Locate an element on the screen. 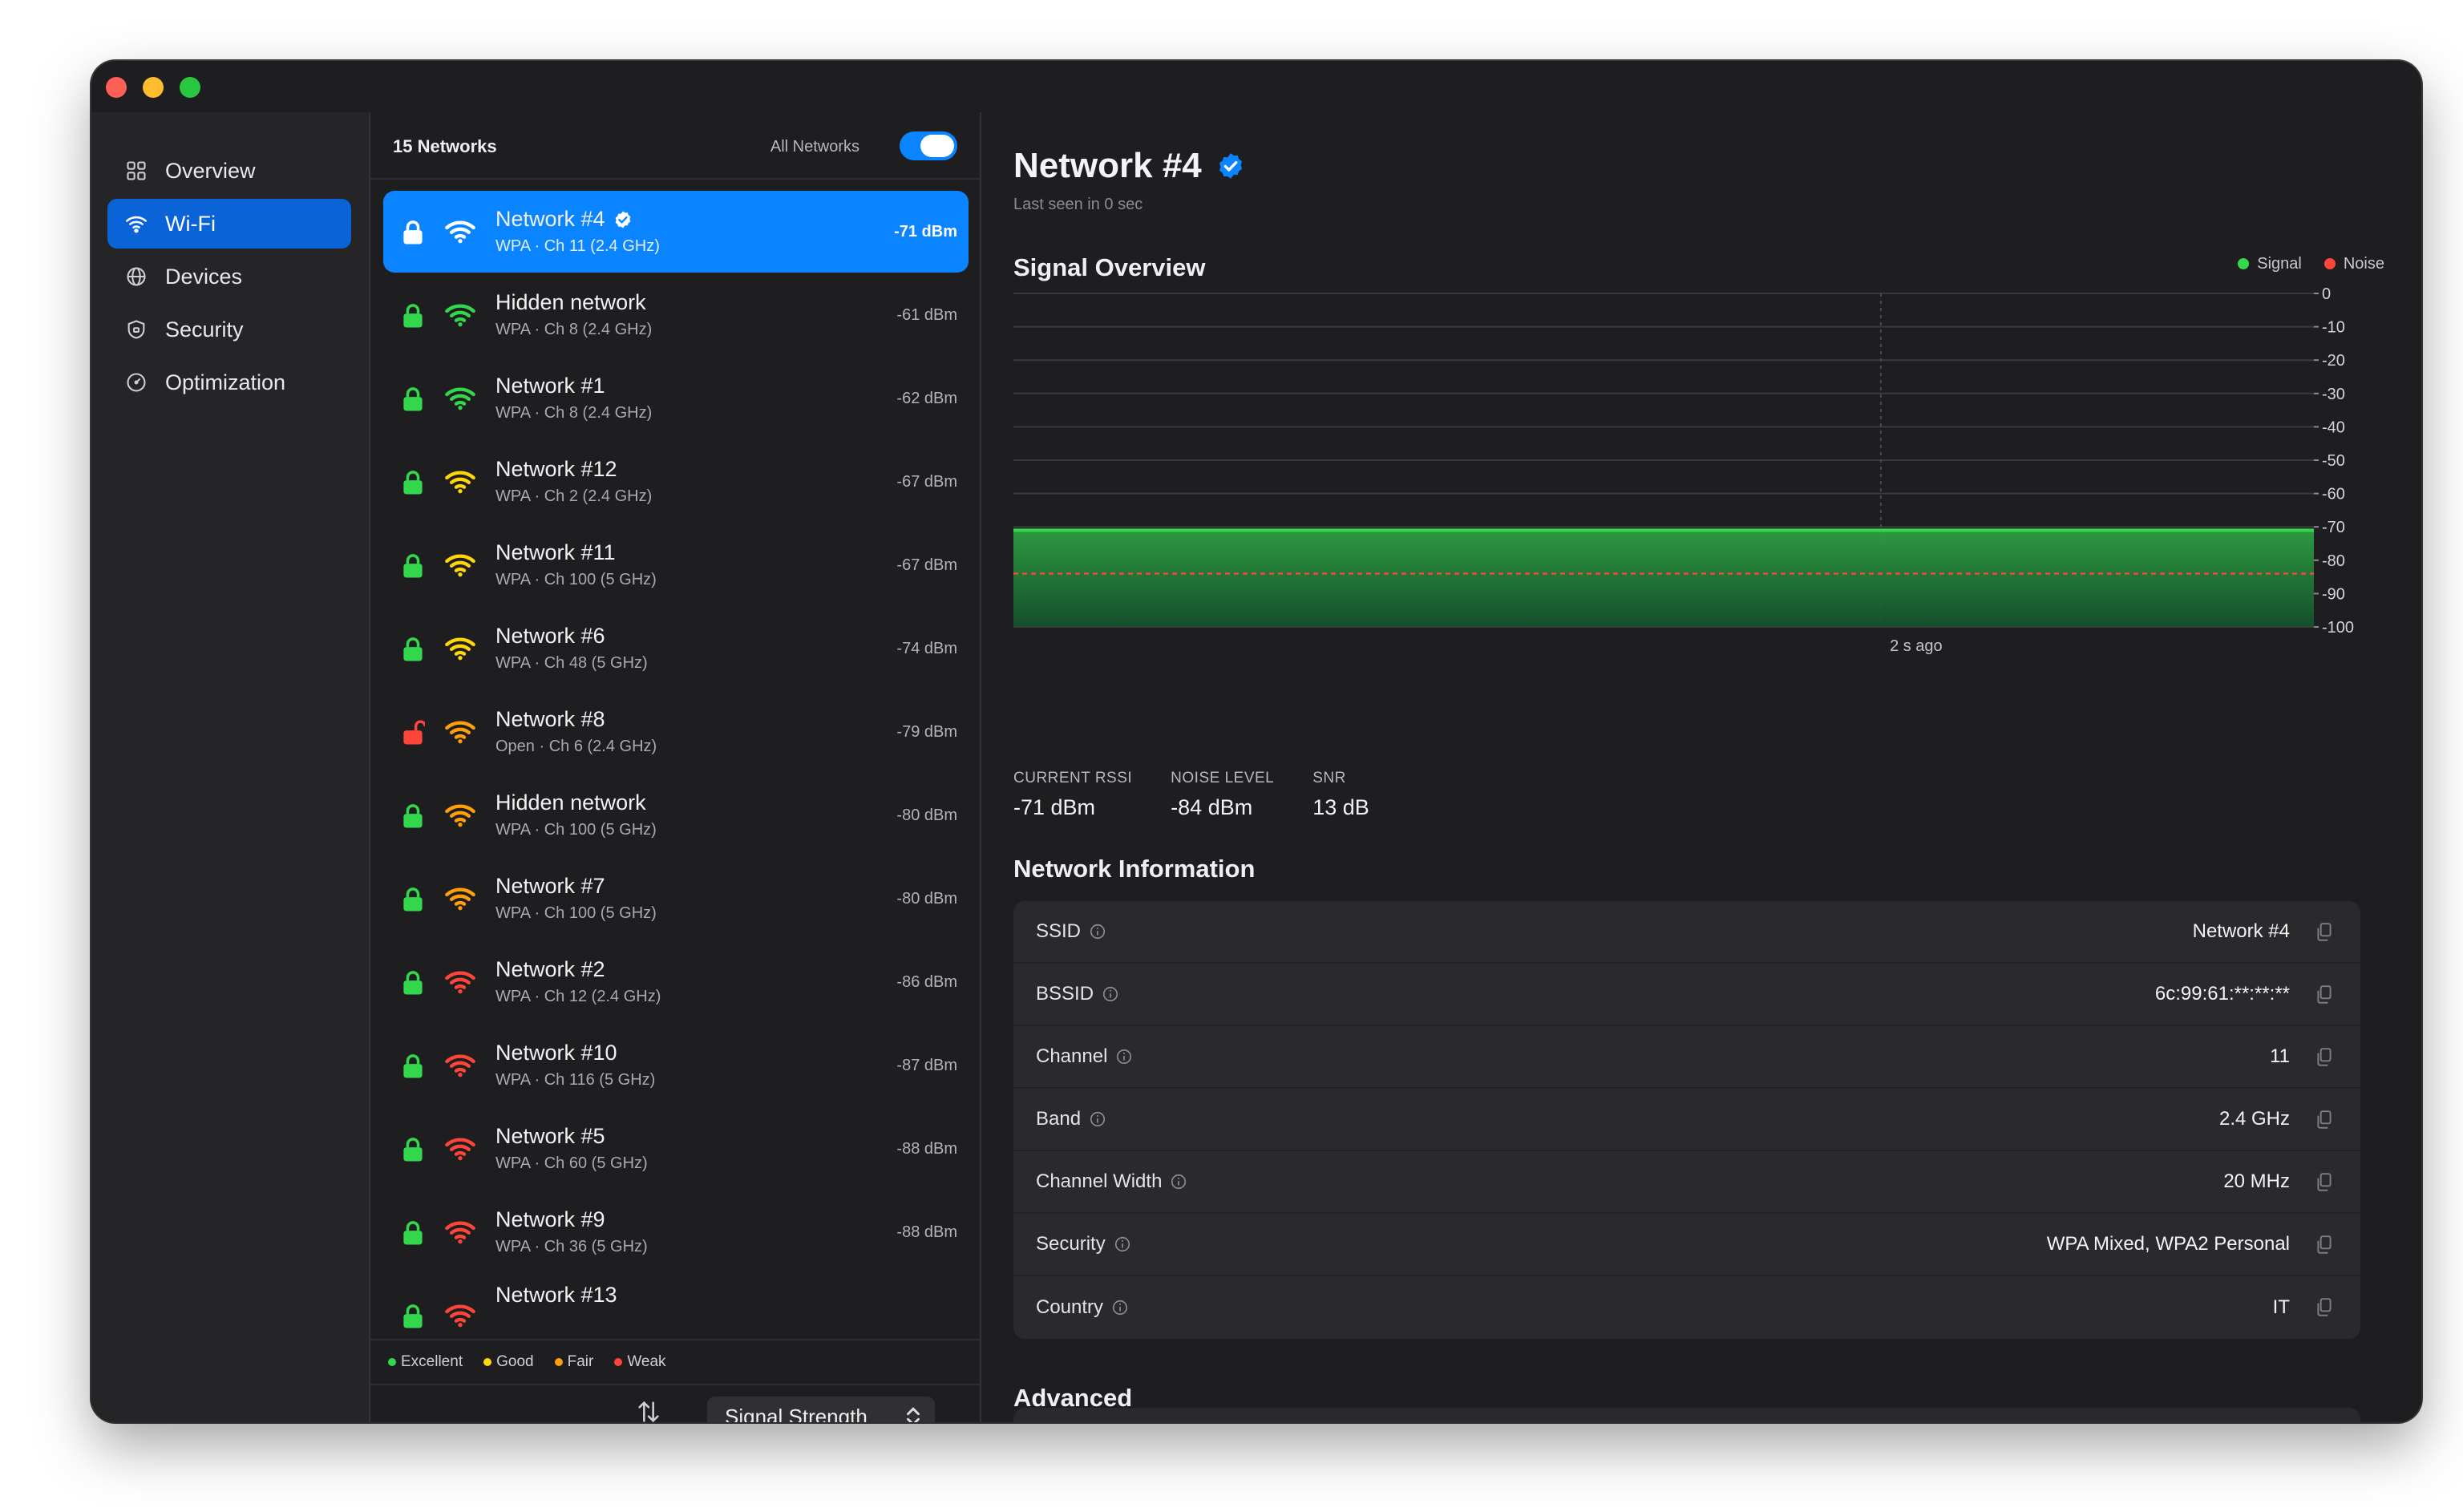 The image size is (2463, 1512). info-value: IT is located at coordinates (2281, 1307).